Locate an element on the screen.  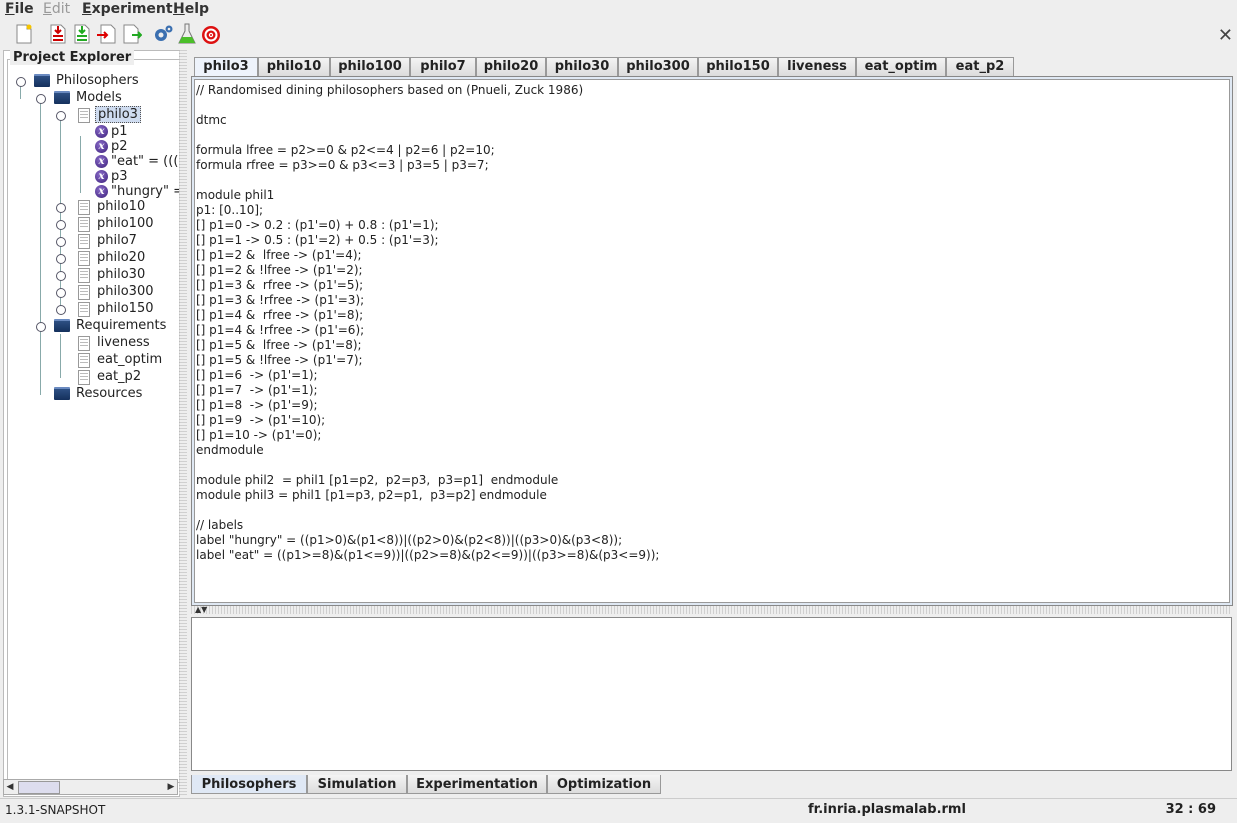
splitter-arrows-icon: ▲▼ is located at coordinates (201, 609).